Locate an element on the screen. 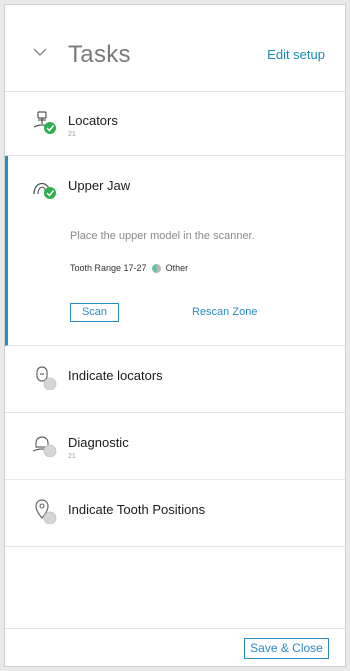 The width and height of the screenshot is (350, 671). scan-button: Scan is located at coordinates (94, 312).